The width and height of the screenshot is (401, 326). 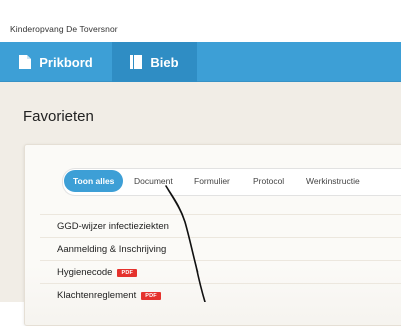 I want to click on list-item: Aanmelding & Inschrijving, so click(x=220, y=249).